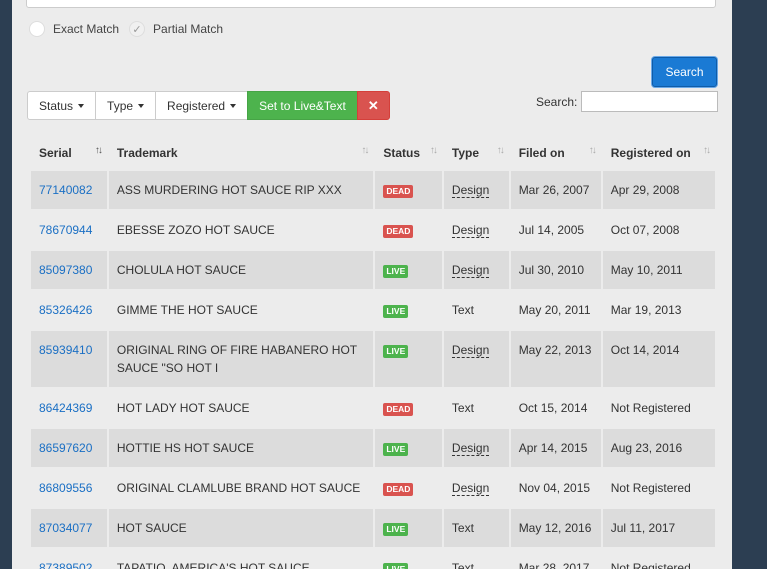 This screenshot has width=767, height=569. I want to click on cell-registered: Oct 07, 2008, so click(658, 231).